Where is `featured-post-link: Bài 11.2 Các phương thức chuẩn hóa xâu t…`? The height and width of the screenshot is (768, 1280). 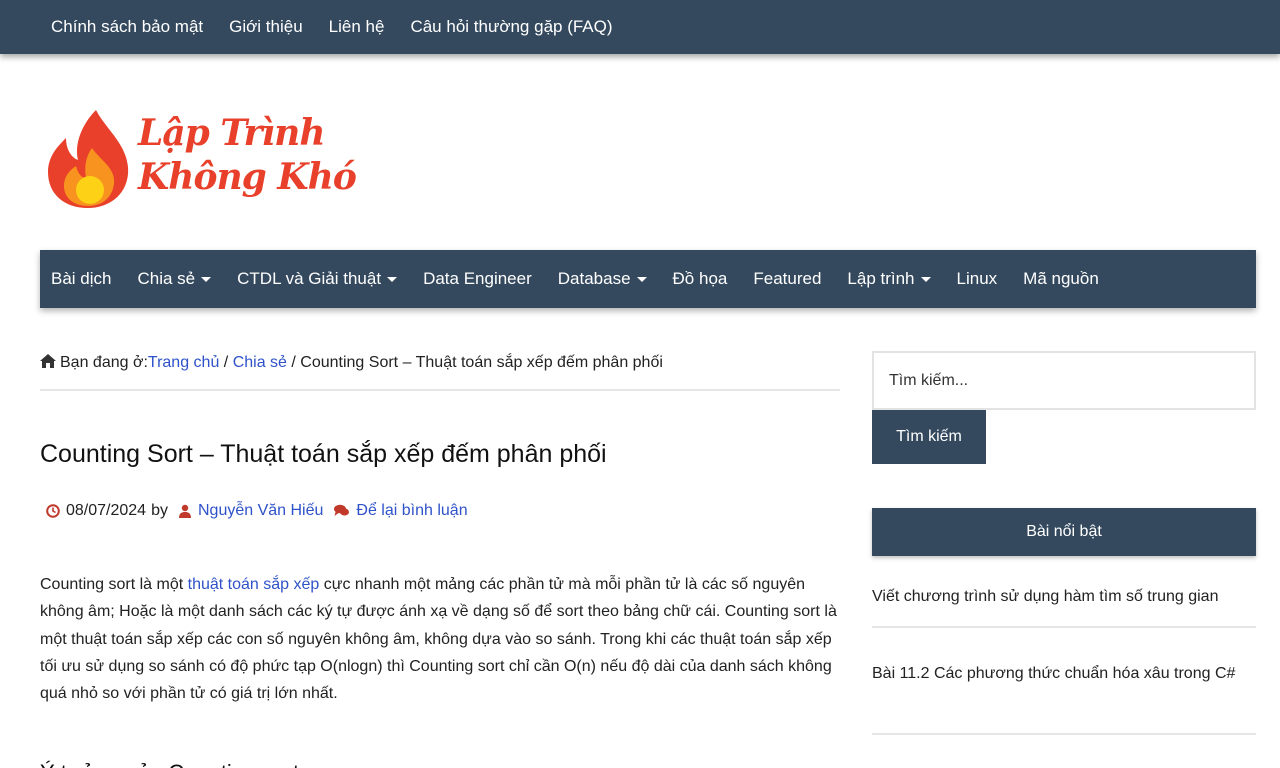
featured-post-link: Bài 11.2 Các phương thức chuẩn hóa xâu t… is located at coordinates (1064, 697).